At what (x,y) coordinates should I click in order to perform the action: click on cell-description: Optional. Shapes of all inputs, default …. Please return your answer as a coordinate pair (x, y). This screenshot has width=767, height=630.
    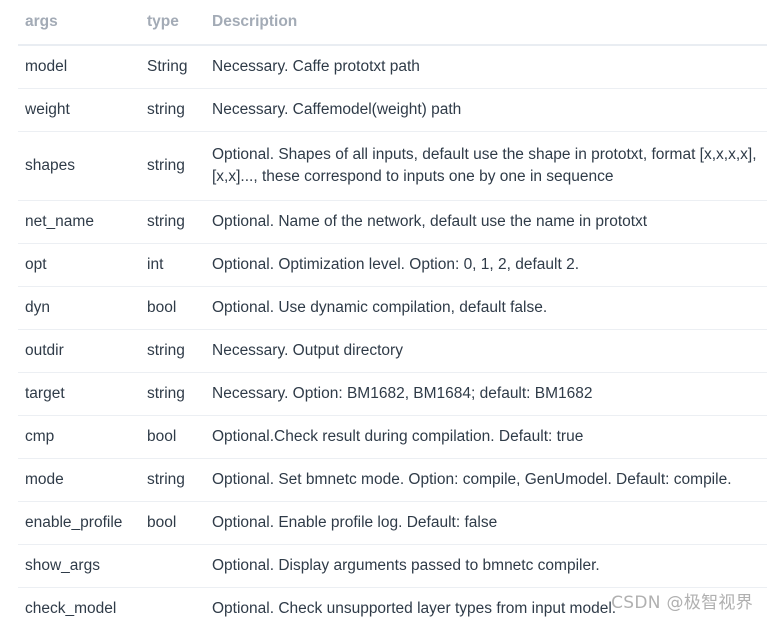
    Looking at the image, I should click on (486, 166).